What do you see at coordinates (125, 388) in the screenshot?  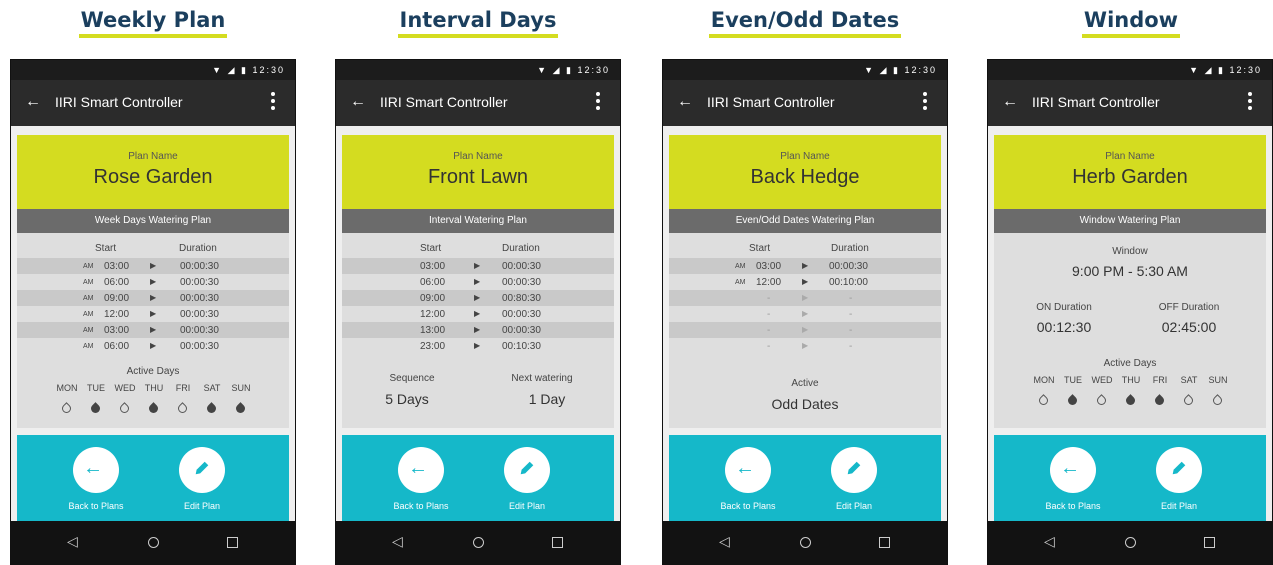 I see `day-label: WED` at bounding box center [125, 388].